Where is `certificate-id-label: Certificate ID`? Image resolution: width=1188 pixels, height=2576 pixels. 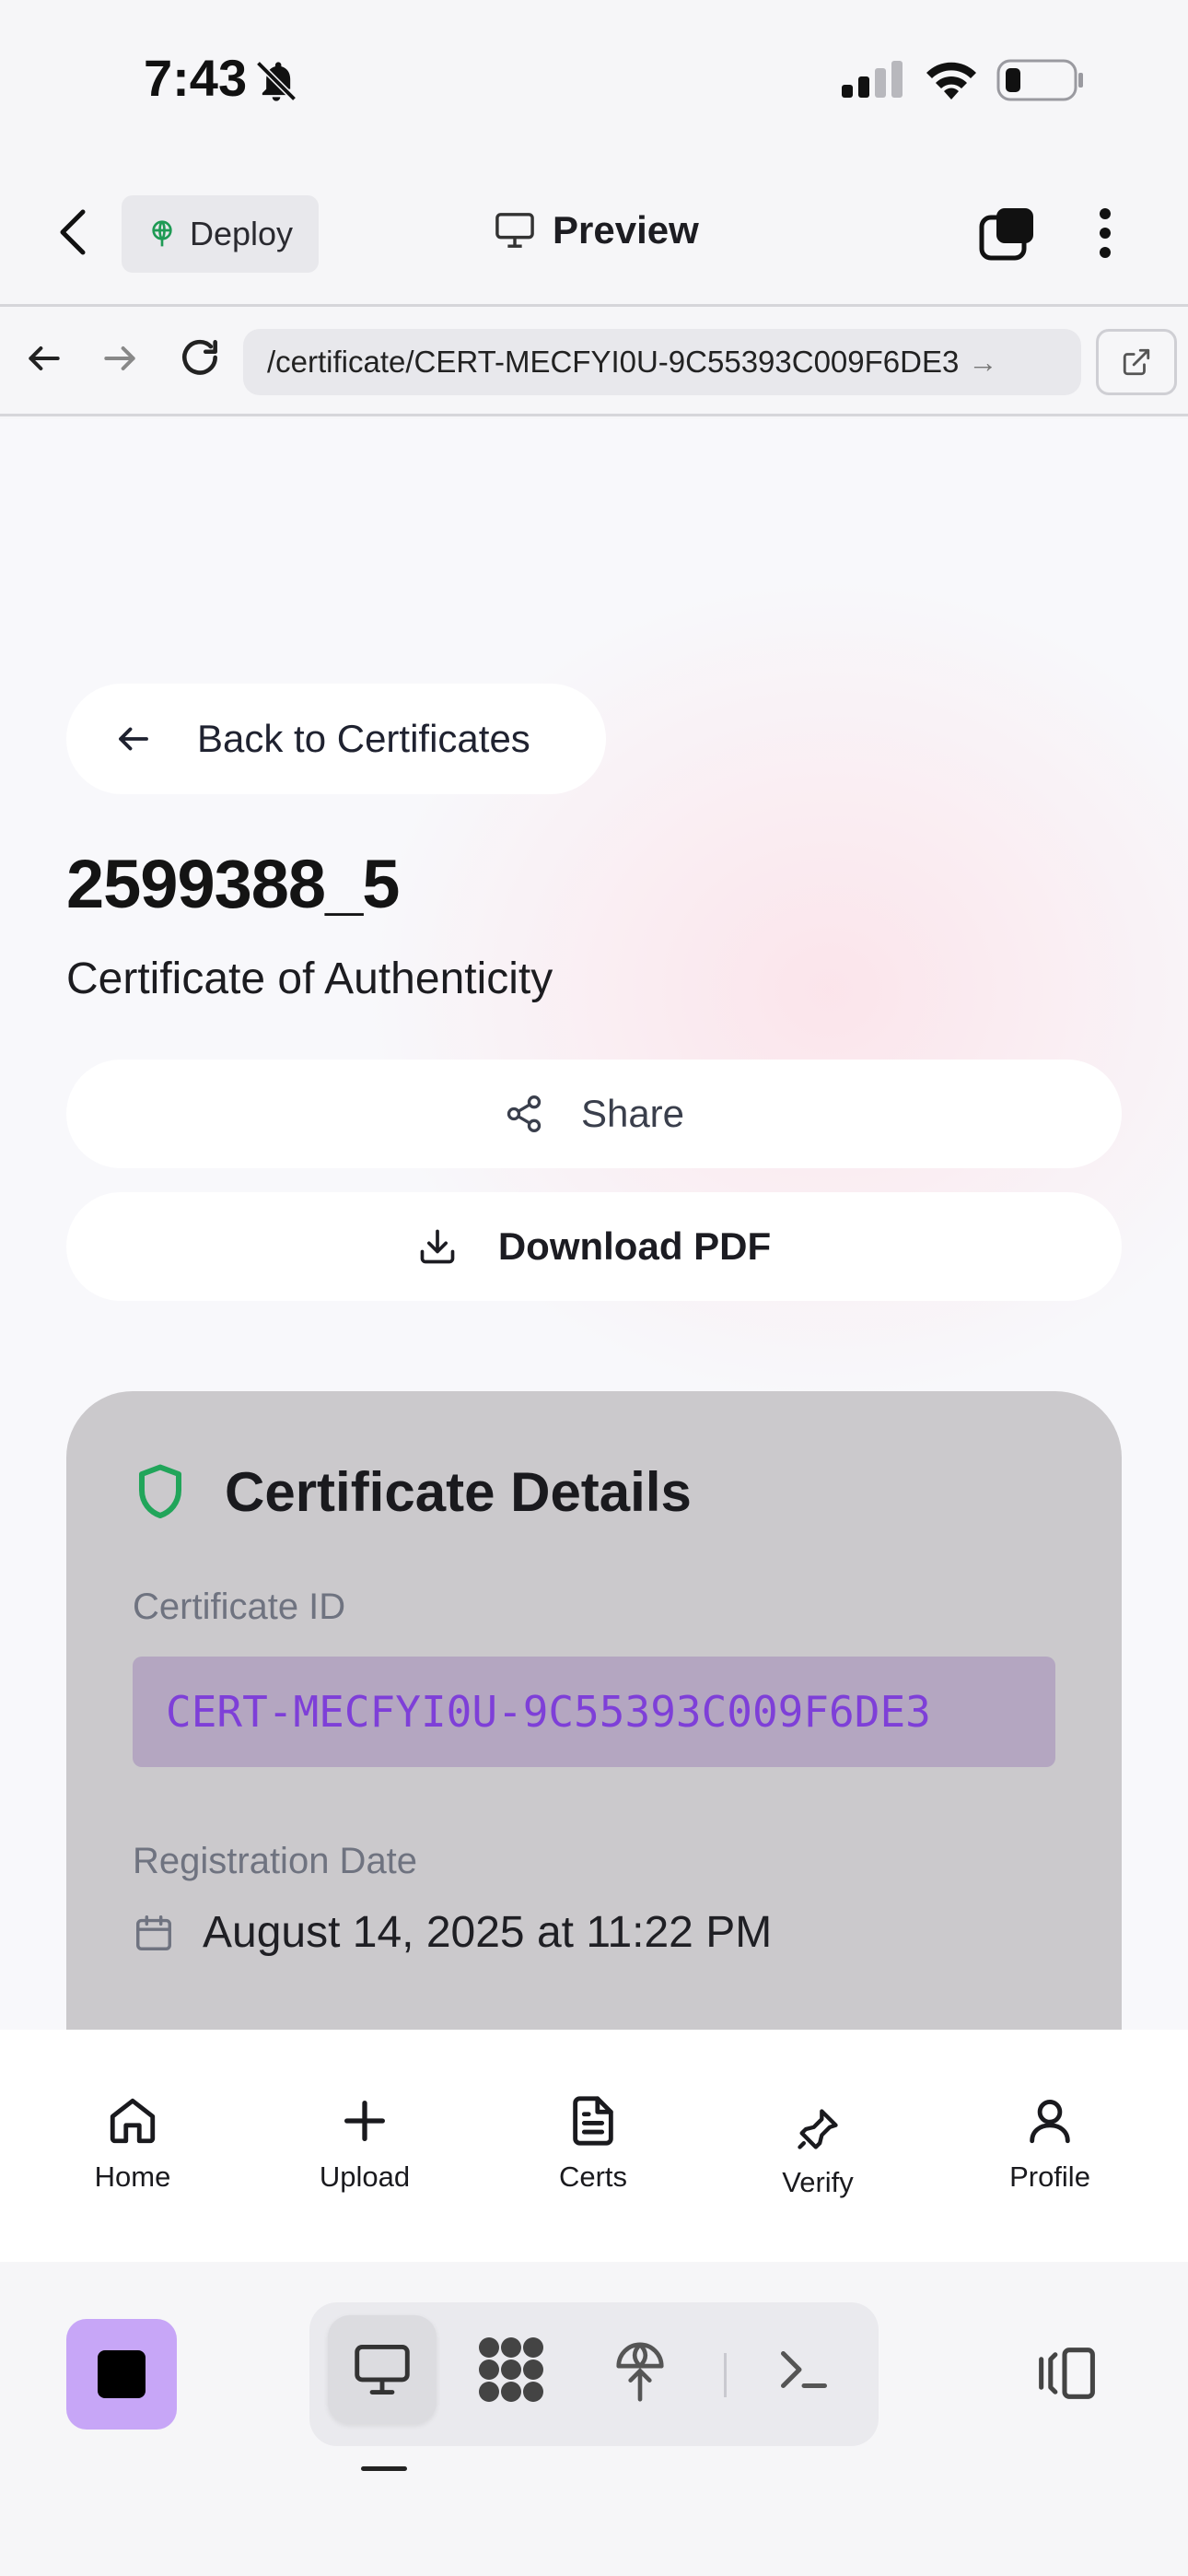
certificate-id-label: Certificate ID is located at coordinates (239, 1607).